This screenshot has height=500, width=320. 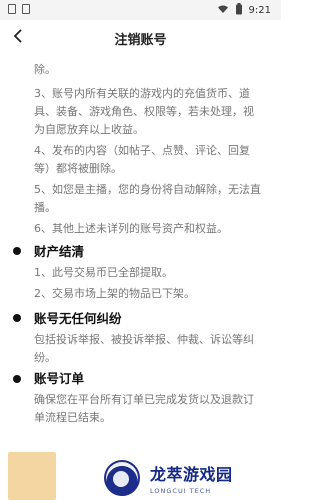 What do you see at coordinates (45, 207) in the screenshot?
I see `content-line: 播。` at bounding box center [45, 207].